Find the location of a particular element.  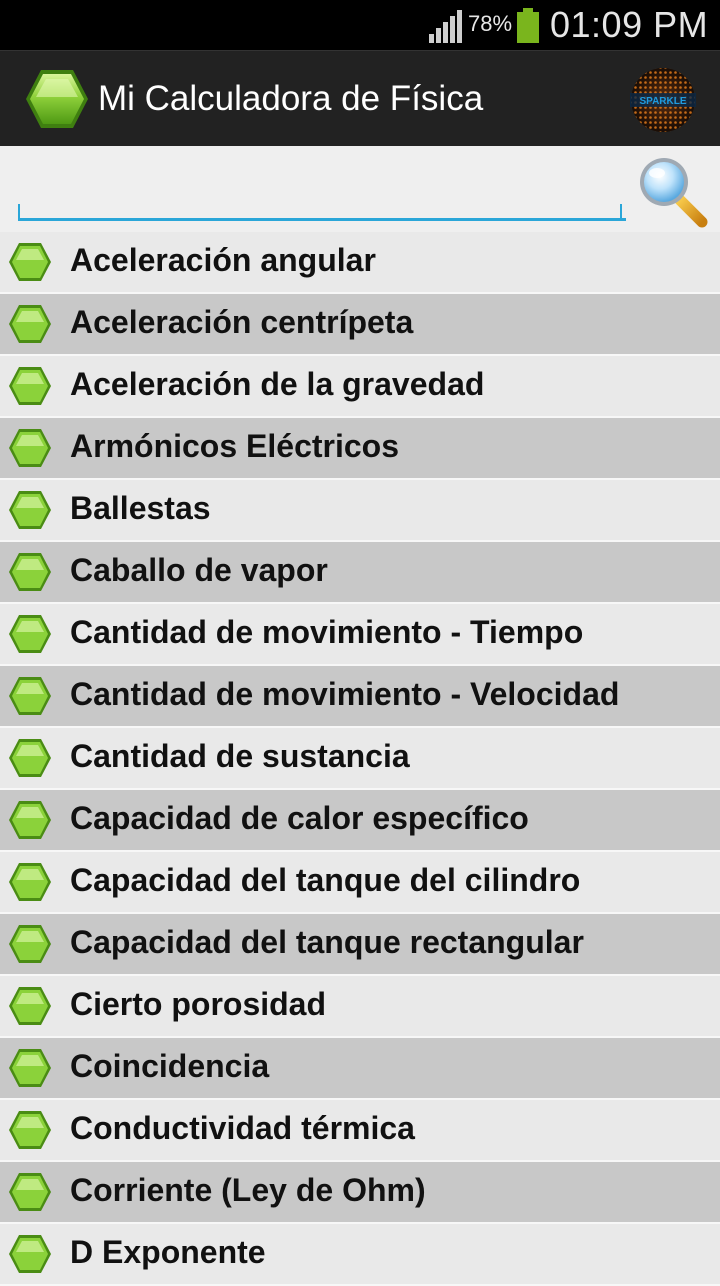

list-item: Aceleración centrípeta is located at coordinates (360, 325).